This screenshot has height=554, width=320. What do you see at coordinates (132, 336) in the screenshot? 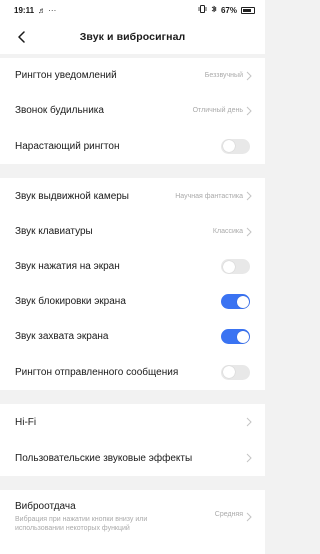
I see `screenshot-sound-row: Звук захвата экрана` at bounding box center [132, 336].